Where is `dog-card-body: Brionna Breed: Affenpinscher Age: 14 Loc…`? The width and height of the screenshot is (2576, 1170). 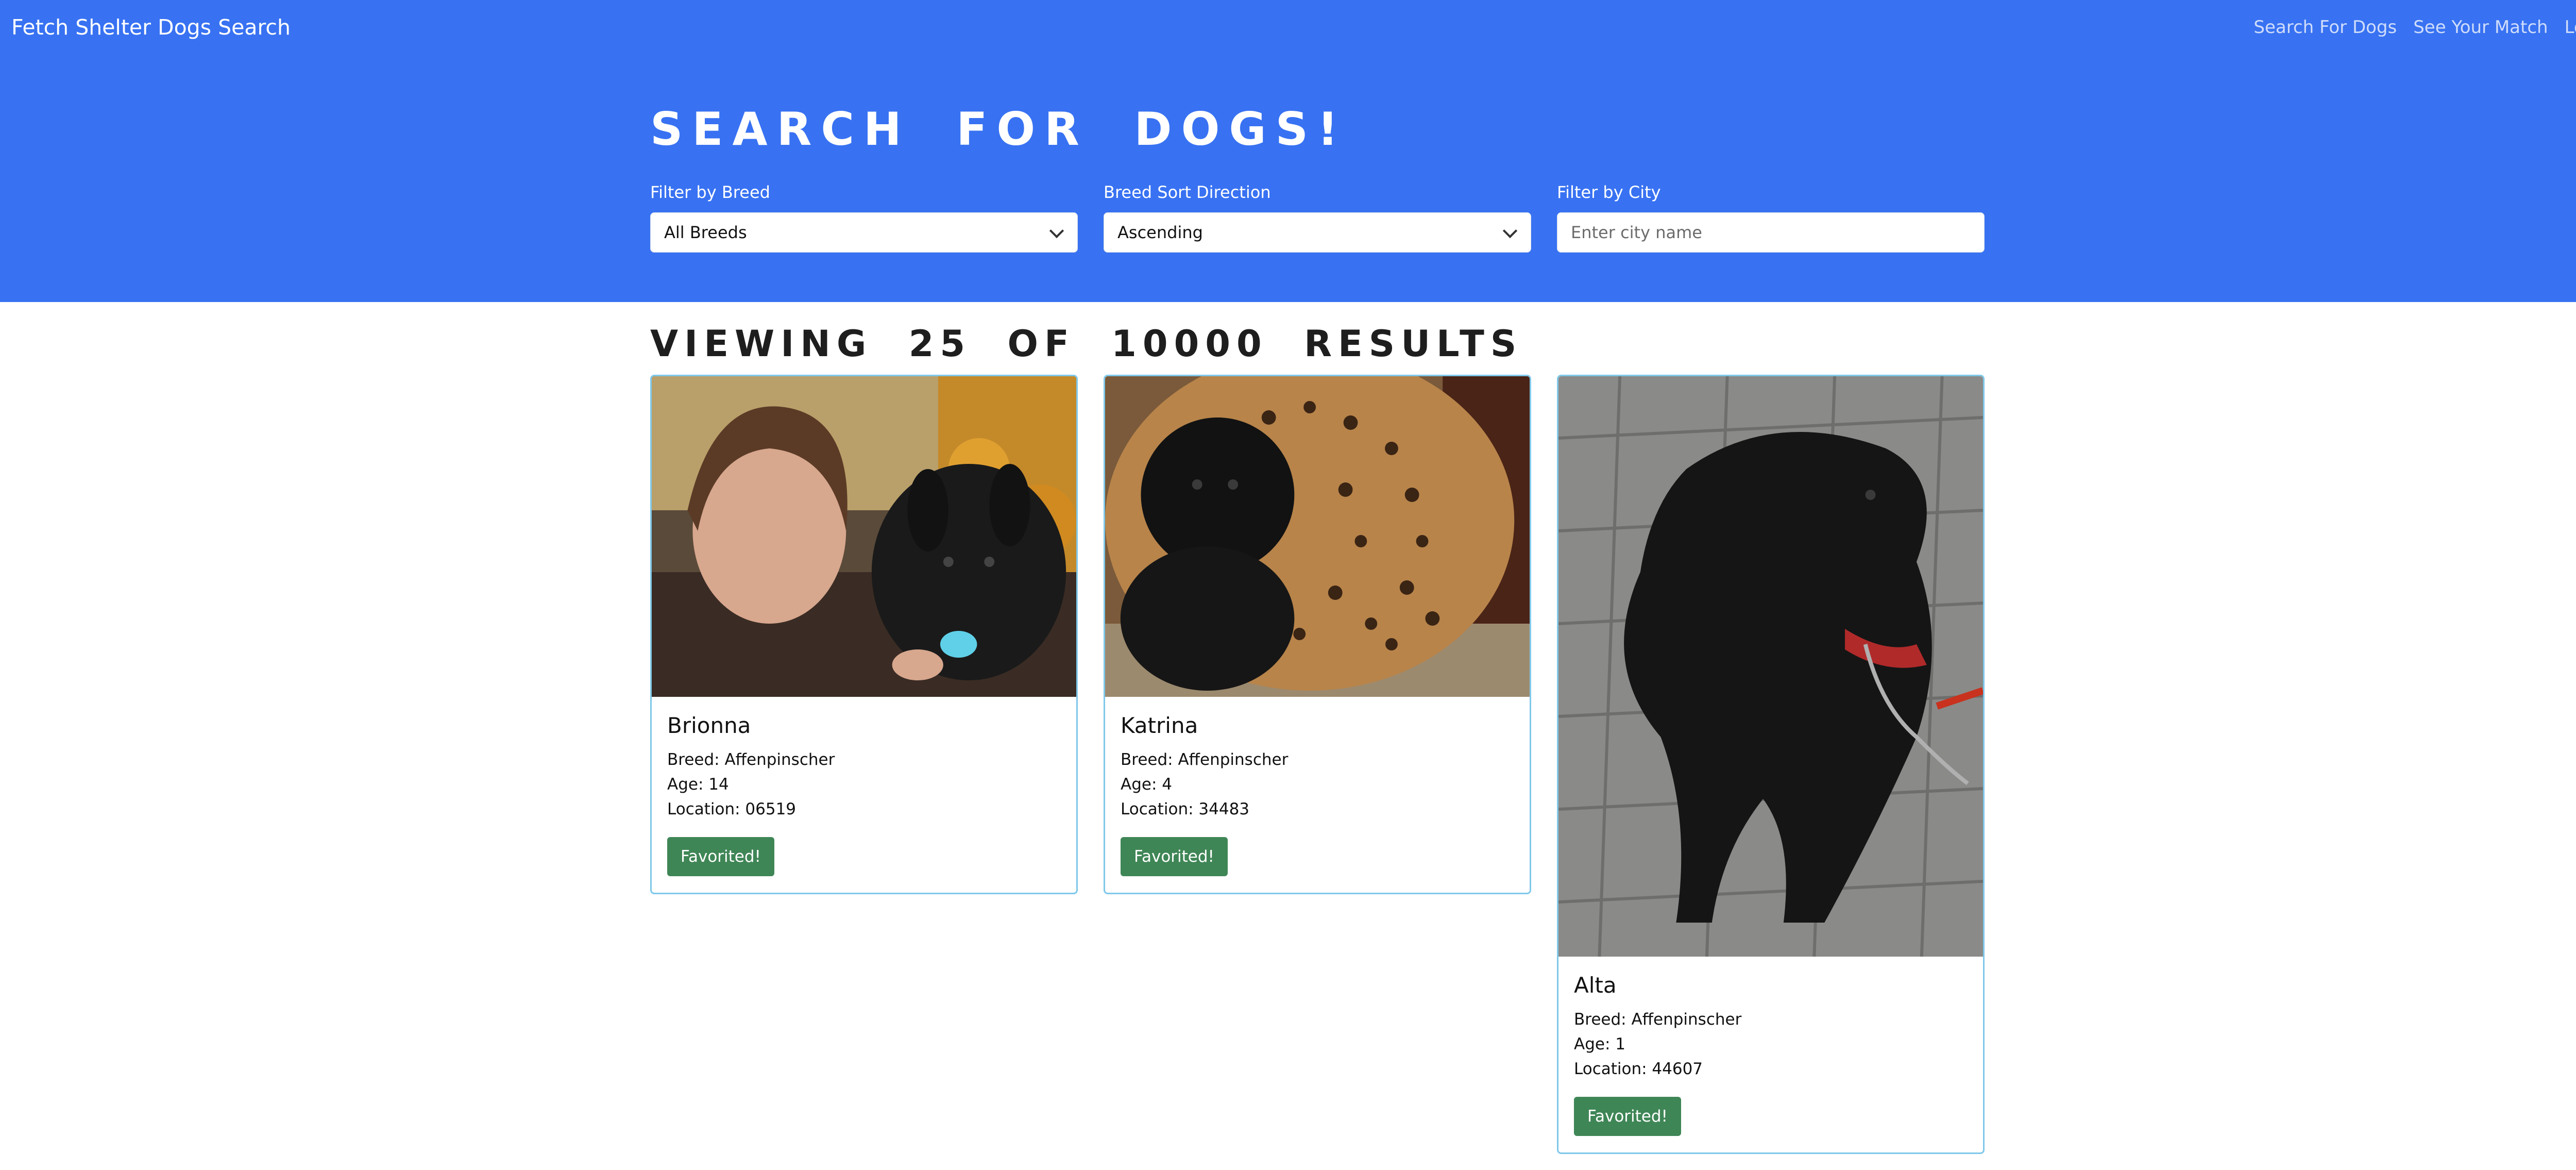
dog-card-body: Brionna Breed: Affenpinscher Age: 14 Loc… is located at coordinates (864, 795).